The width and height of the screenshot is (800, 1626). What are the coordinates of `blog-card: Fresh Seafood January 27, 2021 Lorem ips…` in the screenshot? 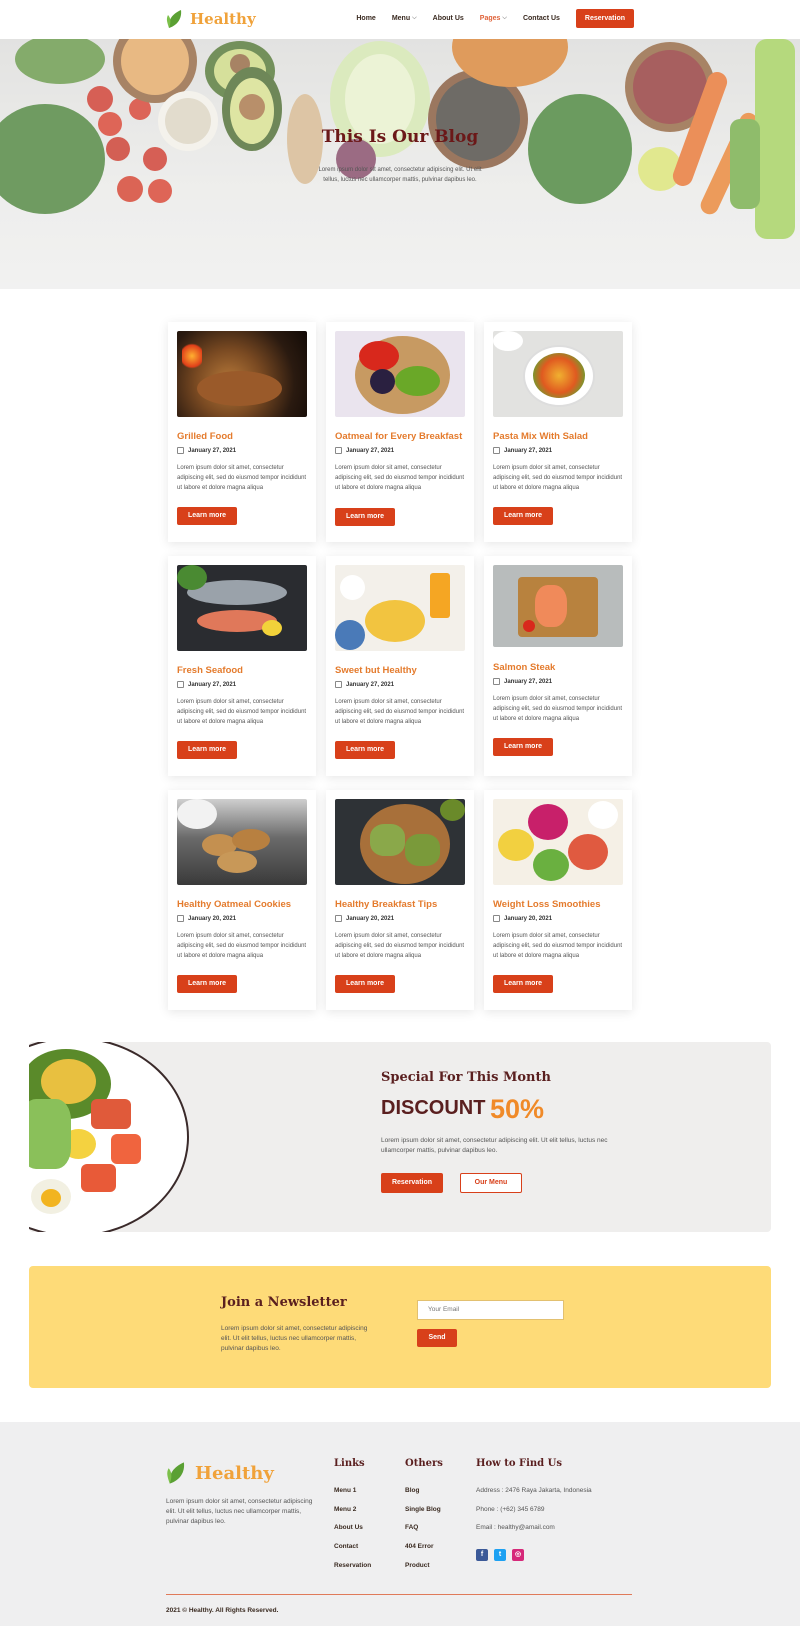 It's located at (242, 666).